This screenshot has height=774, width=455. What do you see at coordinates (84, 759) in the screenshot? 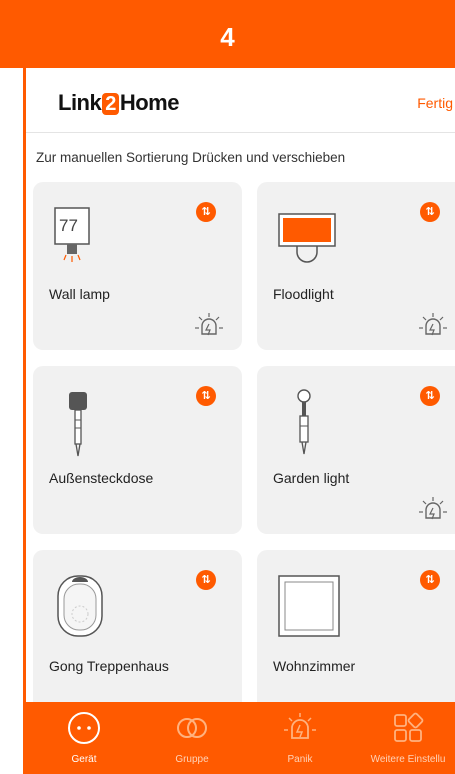
I see `tab-label: Gerät` at bounding box center [84, 759].